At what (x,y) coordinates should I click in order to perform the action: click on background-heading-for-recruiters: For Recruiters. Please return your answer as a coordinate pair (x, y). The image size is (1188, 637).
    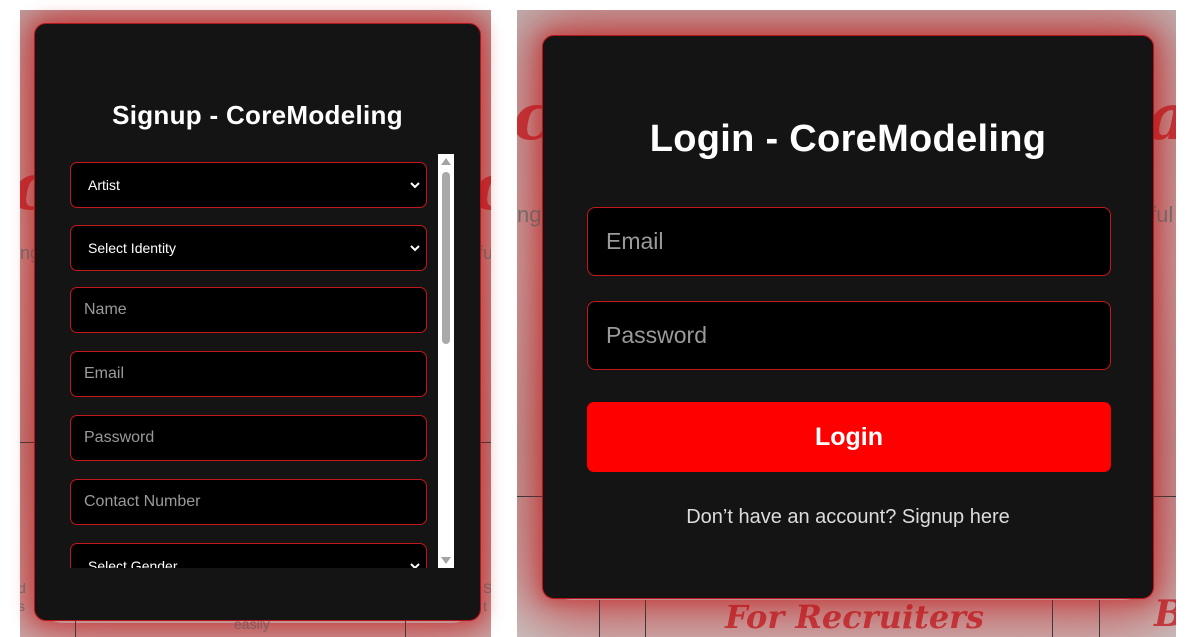
    Looking at the image, I should click on (855, 617).